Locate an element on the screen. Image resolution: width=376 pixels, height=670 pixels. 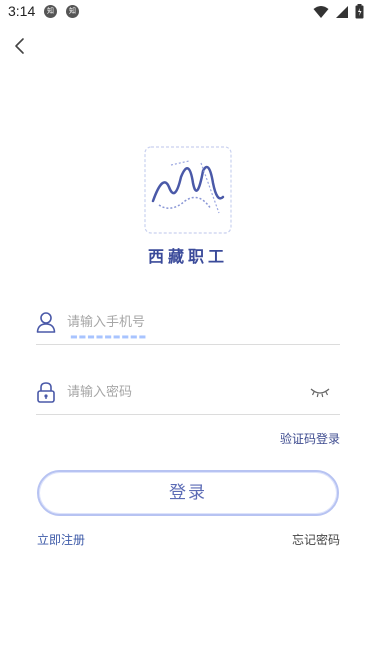
password-field is located at coordinates (188, 395).